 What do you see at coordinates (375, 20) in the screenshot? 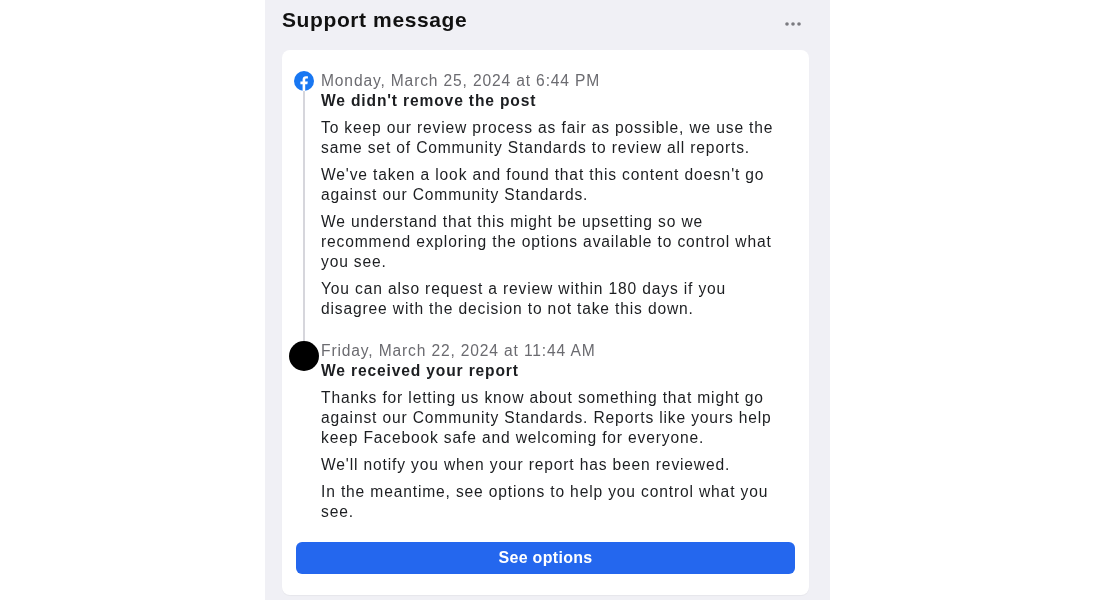
I see `panel-title: Support message` at bounding box center [375, 20].